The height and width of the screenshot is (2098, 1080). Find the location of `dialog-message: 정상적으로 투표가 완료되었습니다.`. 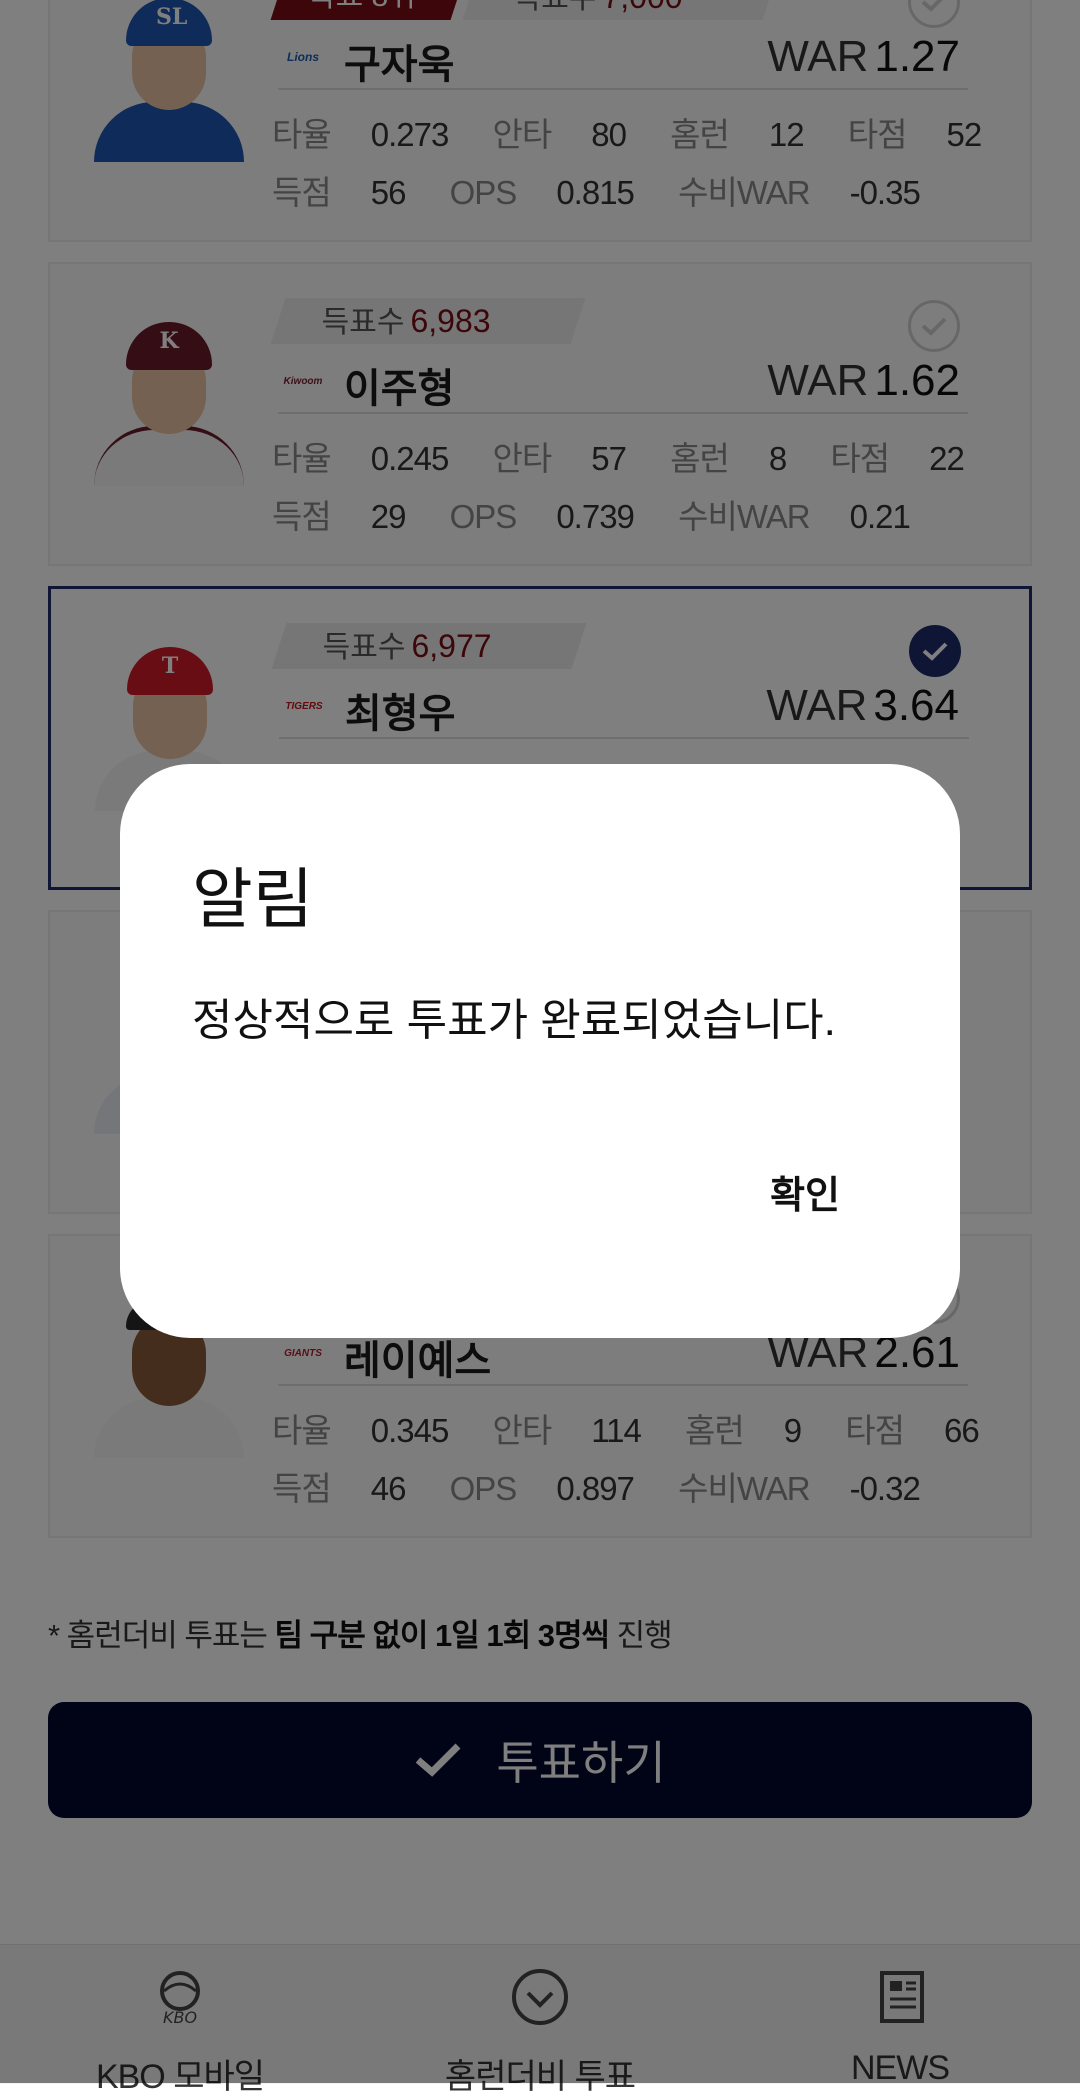

dialog-message: 정상적으로 투표가 완료되었습니다. is located at coordinates (514, 1020).